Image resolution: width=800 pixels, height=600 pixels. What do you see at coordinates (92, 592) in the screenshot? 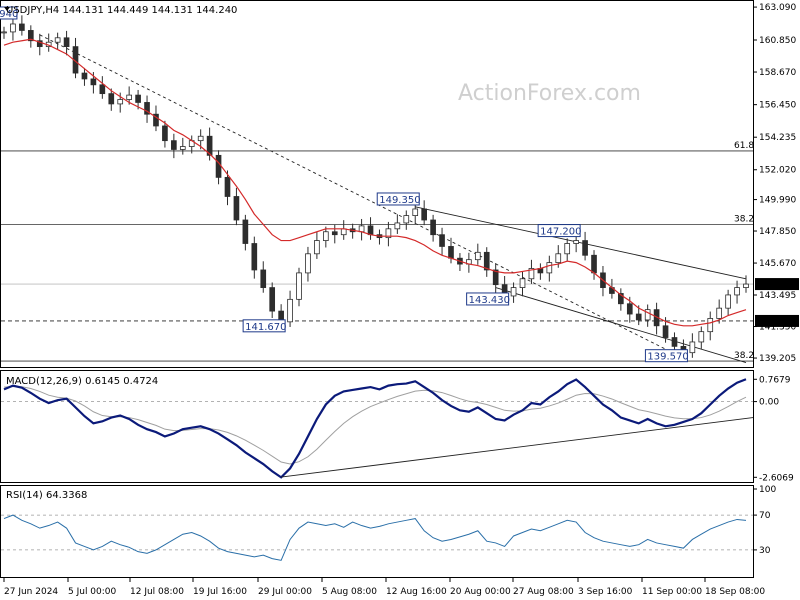
I see `x-tick-label: 5 Jul 00:00` at bounding box center [92, 592].